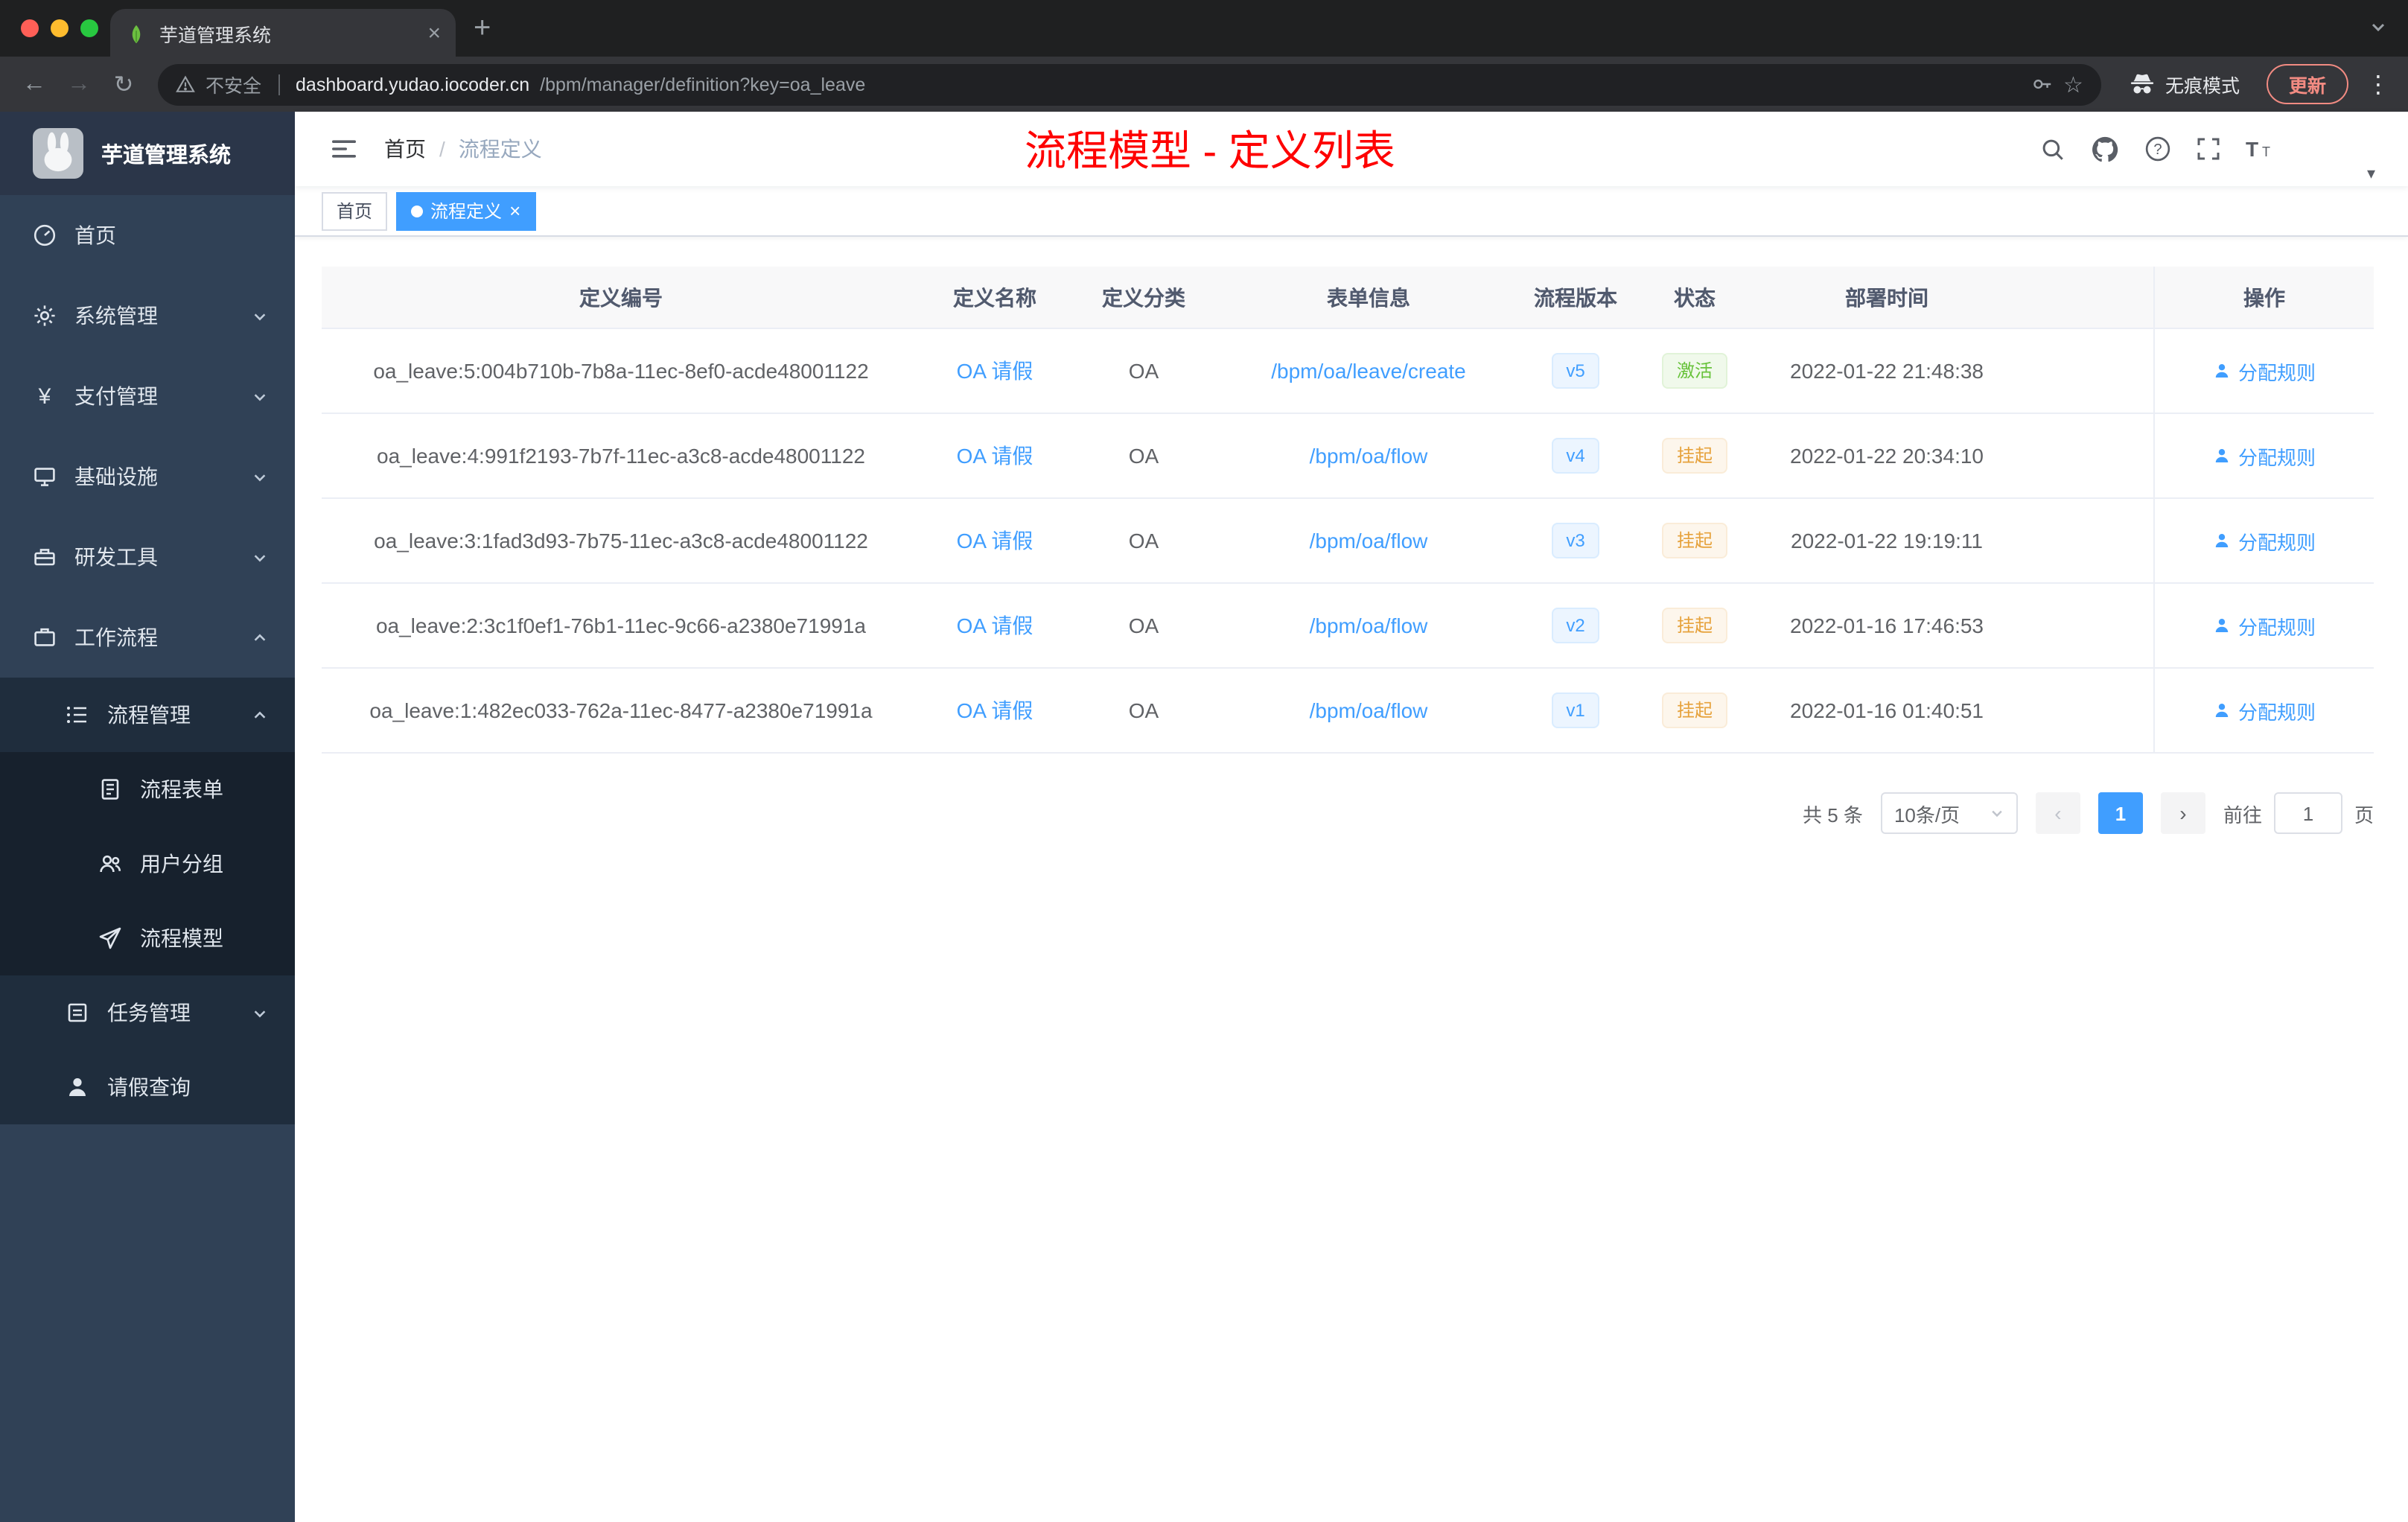 Image resolution: width=2408 pixels, height=1522 pixels. I want to click on help-icon: ?, so click(2157, 149).